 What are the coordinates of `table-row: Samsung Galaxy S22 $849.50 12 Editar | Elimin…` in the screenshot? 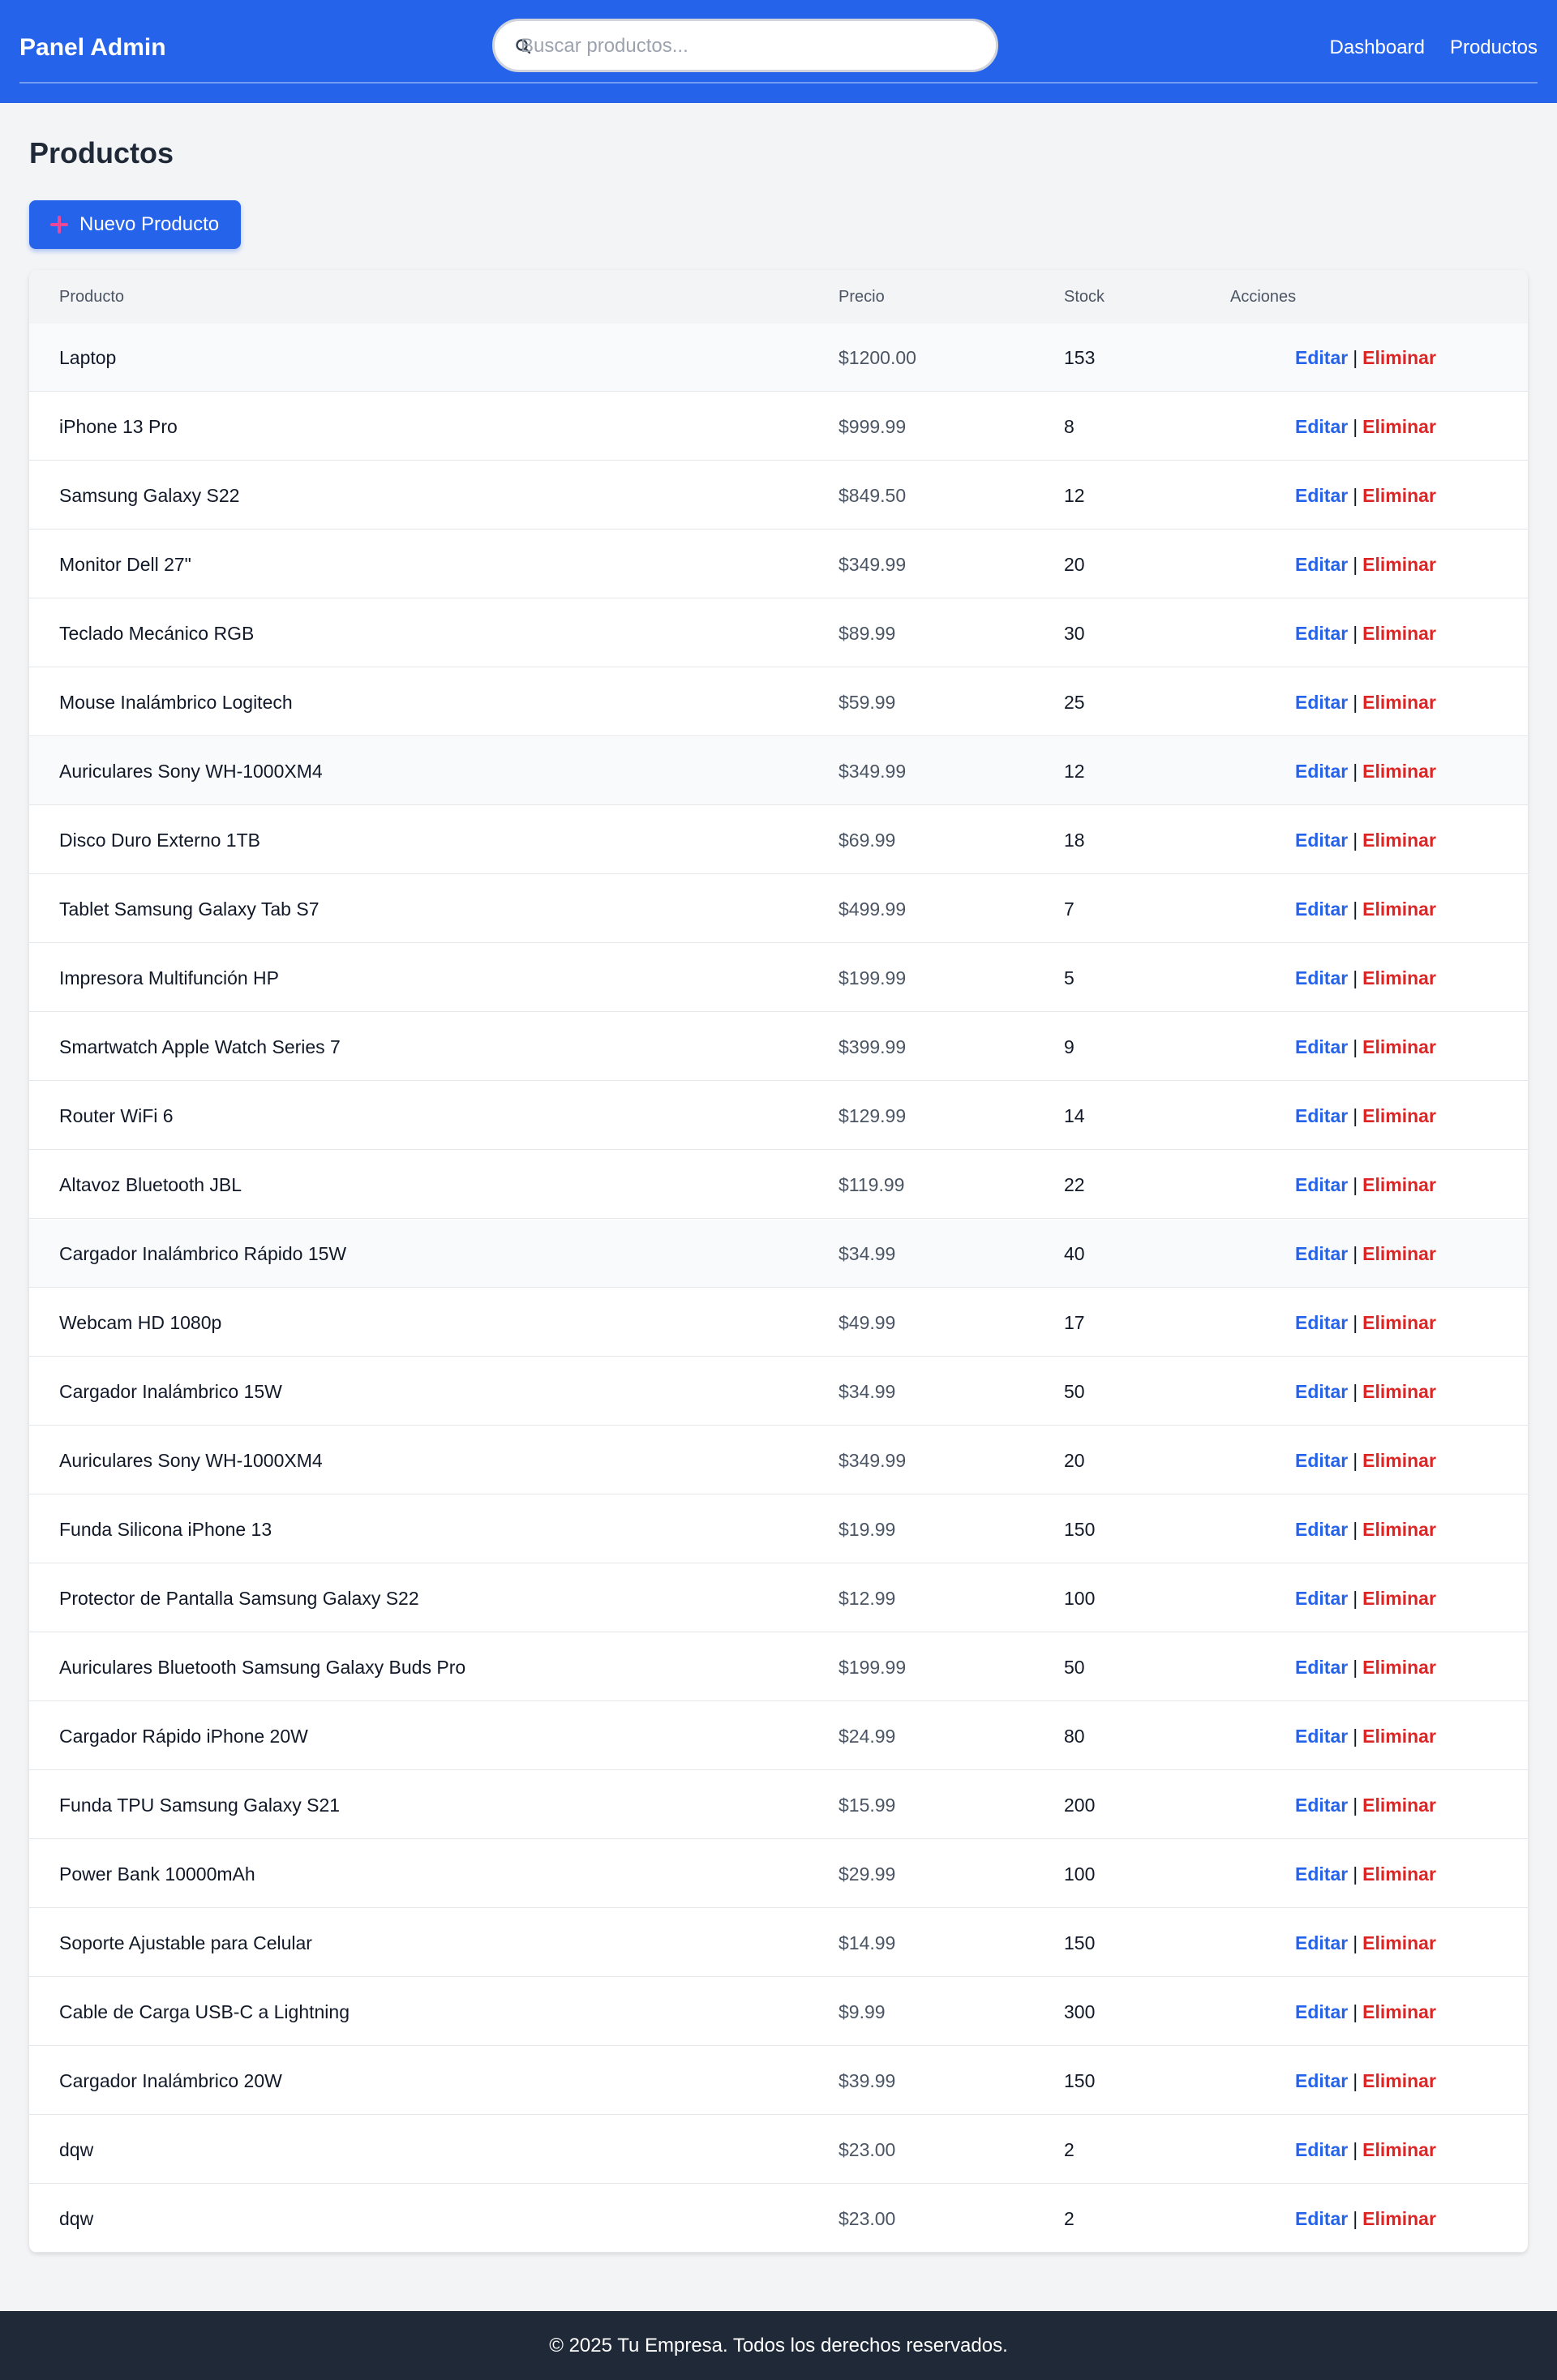 It's located at (778, 495).